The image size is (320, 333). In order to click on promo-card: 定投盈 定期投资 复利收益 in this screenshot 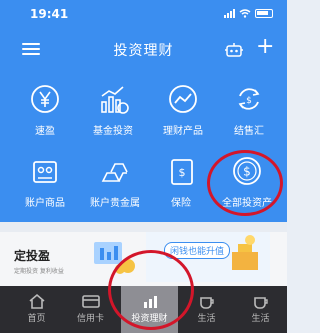, I will do `click(39, 261)`.